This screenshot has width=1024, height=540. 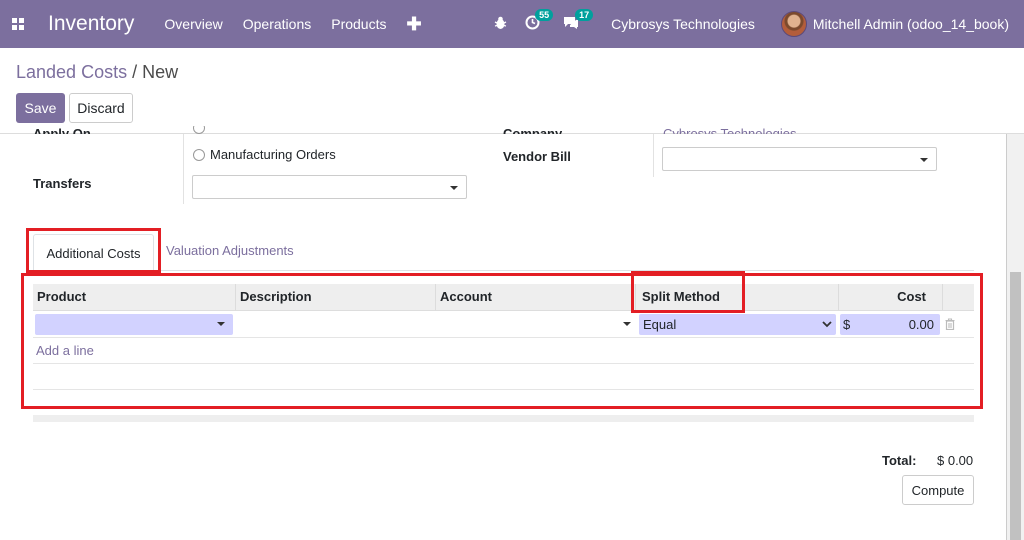 I want to click on avatar, so click(x=793, y=24).